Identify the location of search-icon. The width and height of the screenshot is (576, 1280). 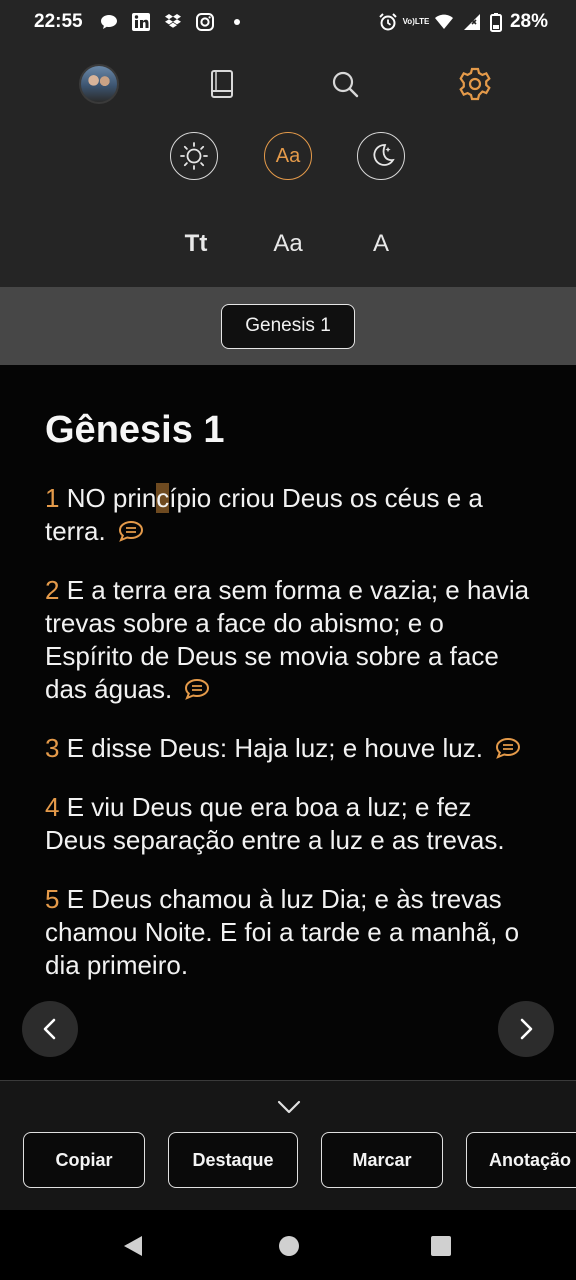
(345, 84).